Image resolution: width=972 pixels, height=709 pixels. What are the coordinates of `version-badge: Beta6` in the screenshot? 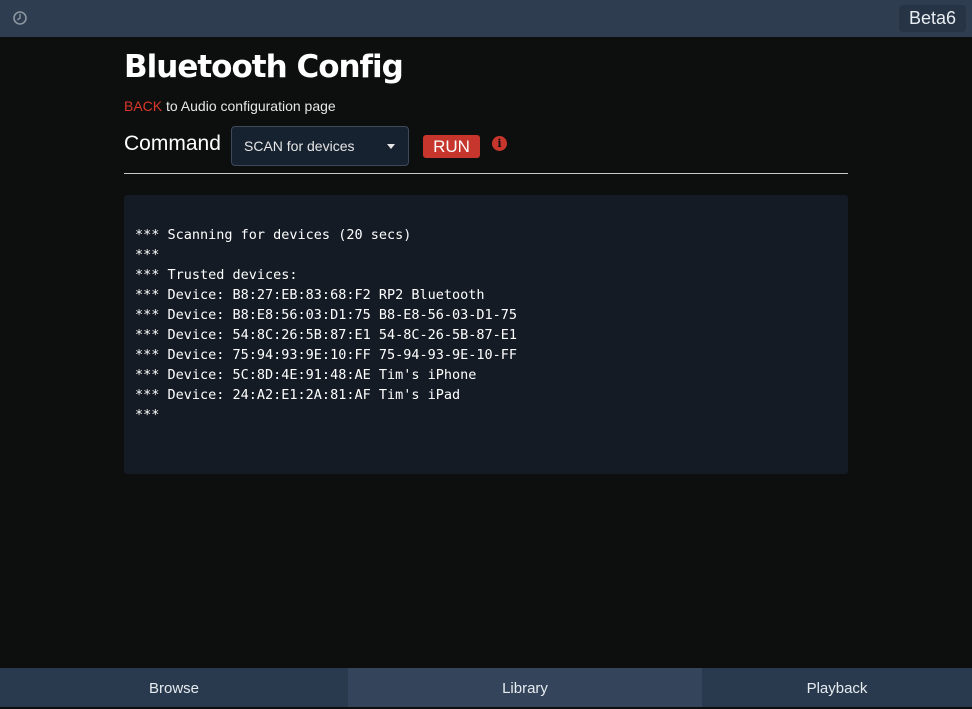 It's located at (932, 18).